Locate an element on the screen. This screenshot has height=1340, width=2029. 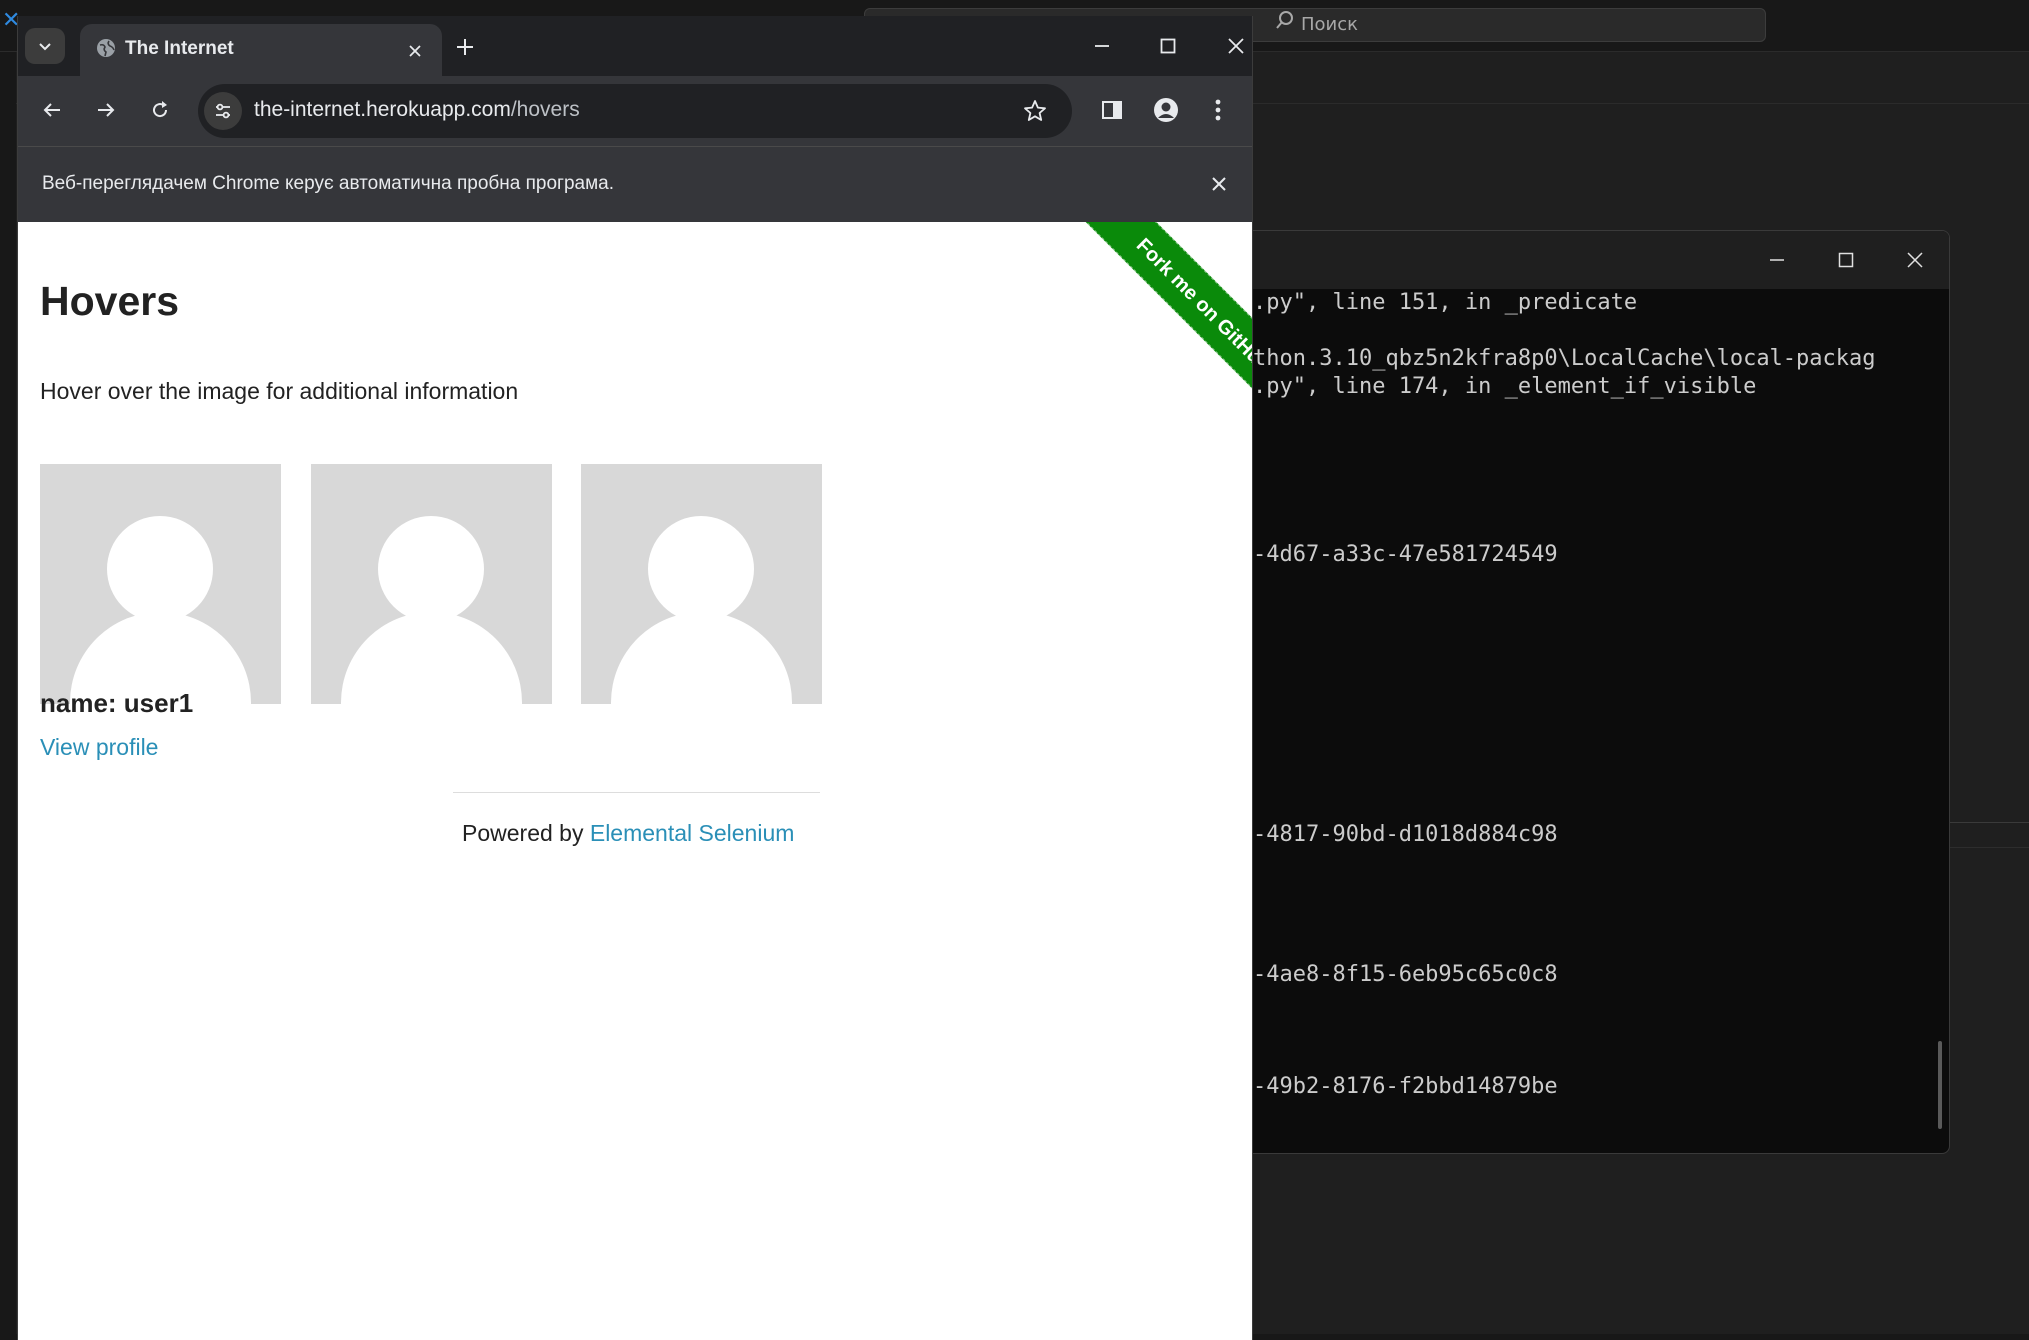
tab-search-button is located at coordinates (45, 46).